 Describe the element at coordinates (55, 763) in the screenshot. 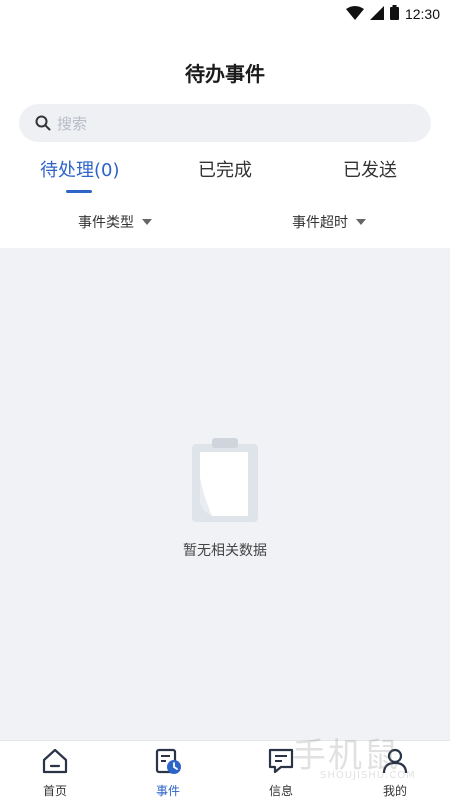

I see `home-icon` at that location.